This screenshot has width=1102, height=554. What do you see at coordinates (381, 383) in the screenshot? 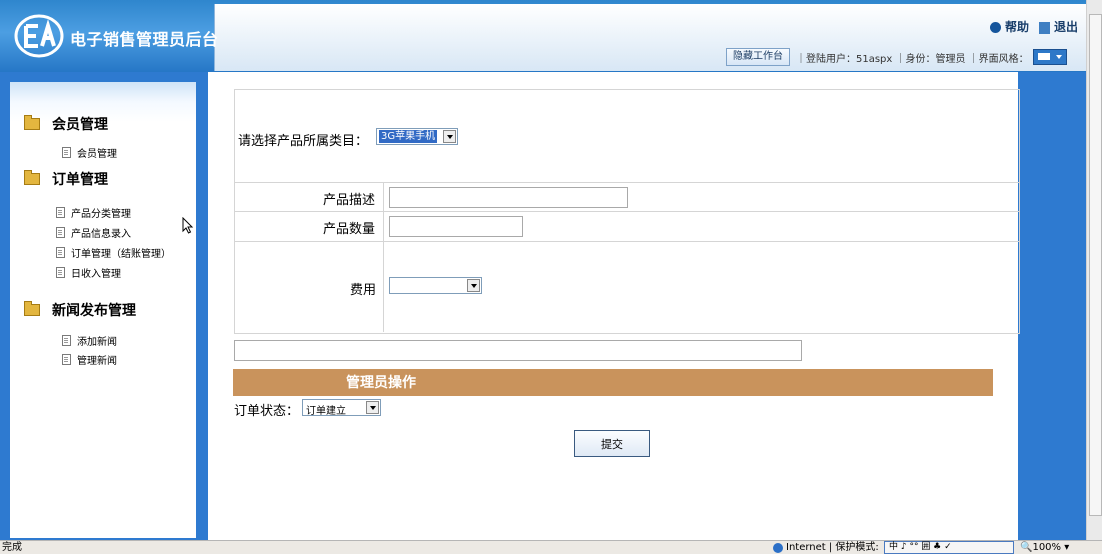
I see `admin-ops-title: 管理员操作` at bounding box center [381, 383].